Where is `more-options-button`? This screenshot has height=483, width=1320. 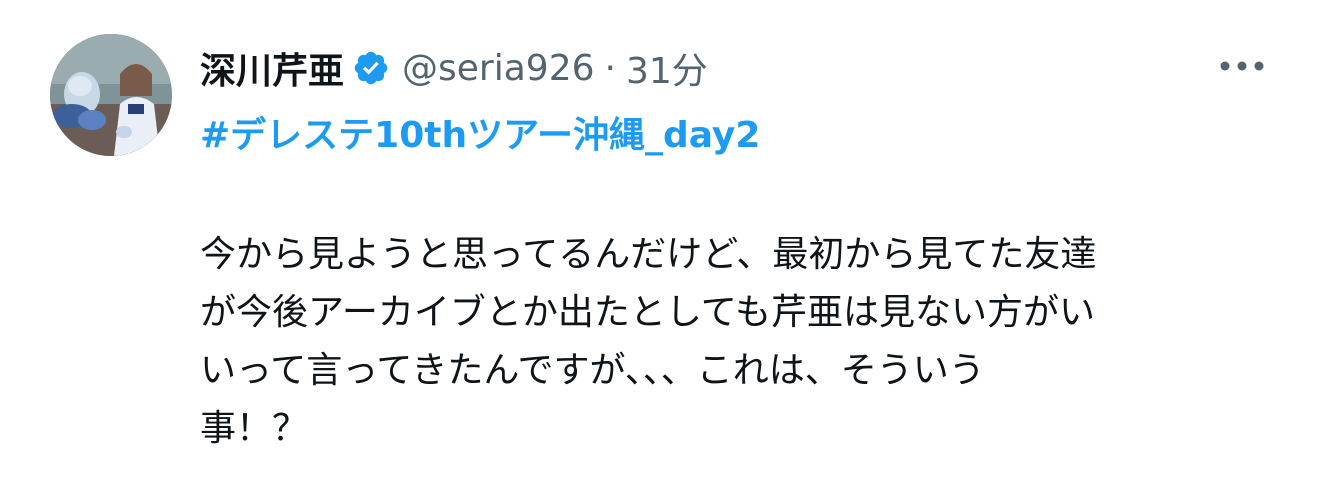 more-options-button is located at coordinates (1242, 66).